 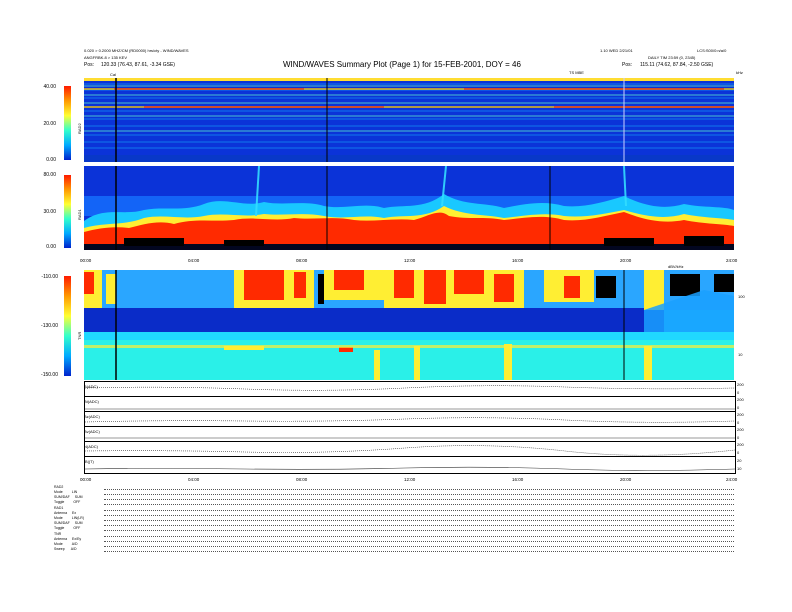 I want to click on bottom-xtick-1: 04:00, so click(x=194, y=479).